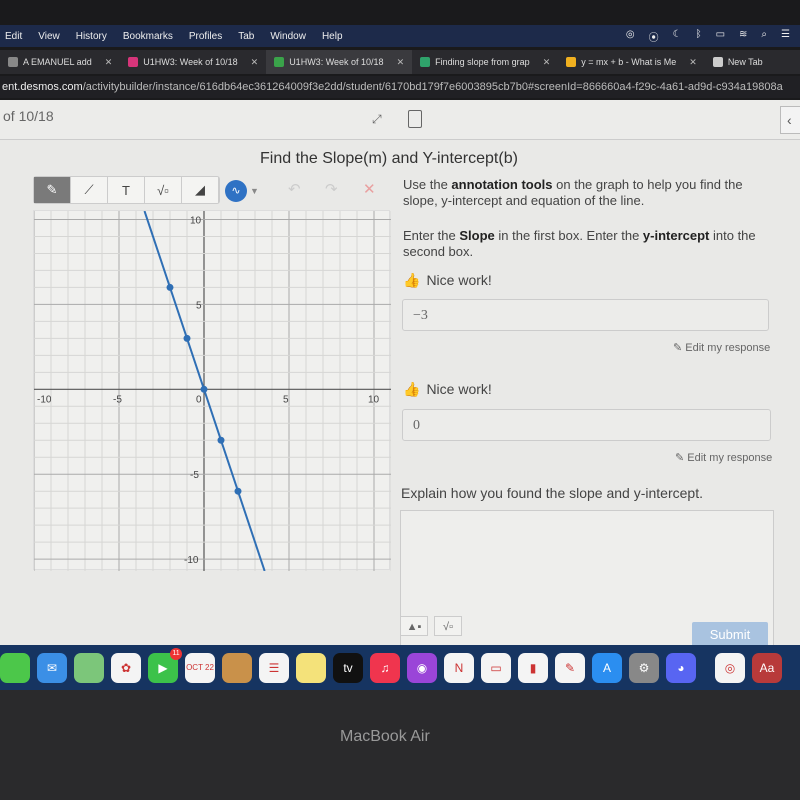 Image resolution: width=800 pixels, height=800 pixels. What do you see at coordinates (148, 36) in the screenshot?
I see `menu-bookmarks: Bookmarks` at bounding box center [148, 36].